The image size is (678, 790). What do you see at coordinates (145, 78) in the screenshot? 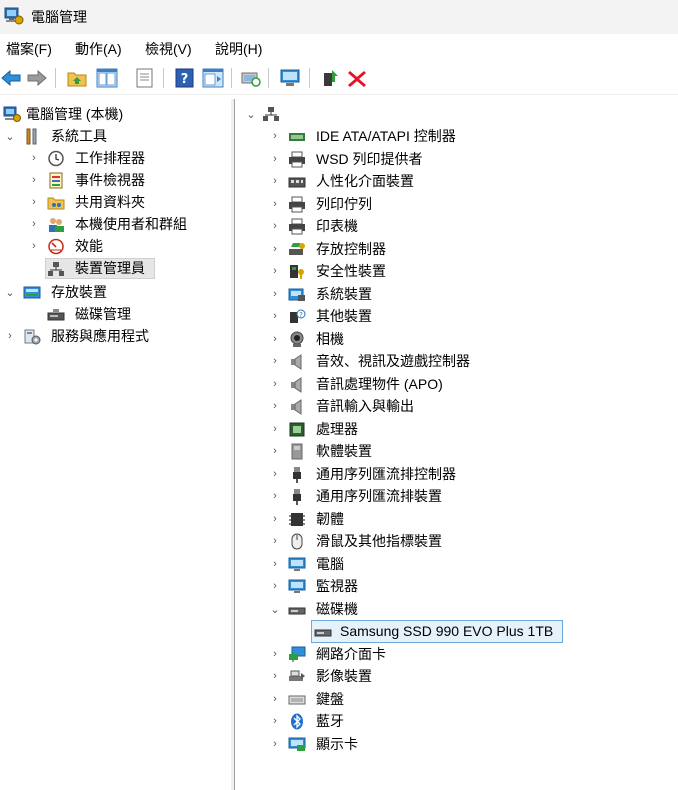
I see `properties-icon` at bounding box center [145, 78].